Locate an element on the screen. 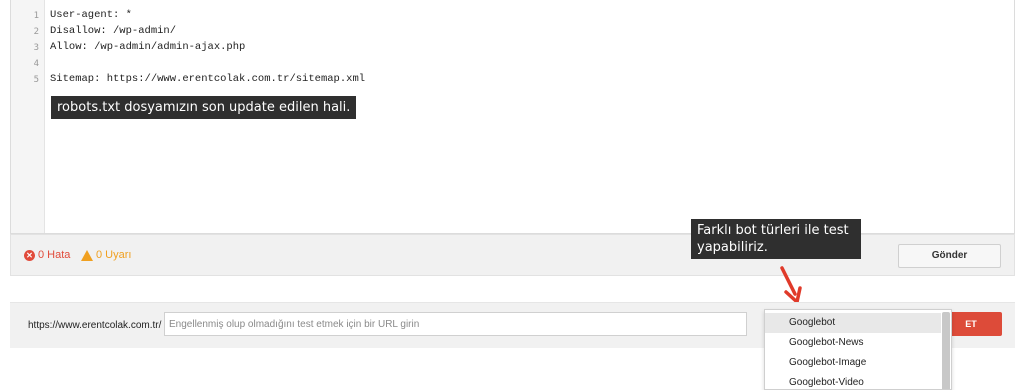  error-icon: ✕ is located at coordinates (29, 255).